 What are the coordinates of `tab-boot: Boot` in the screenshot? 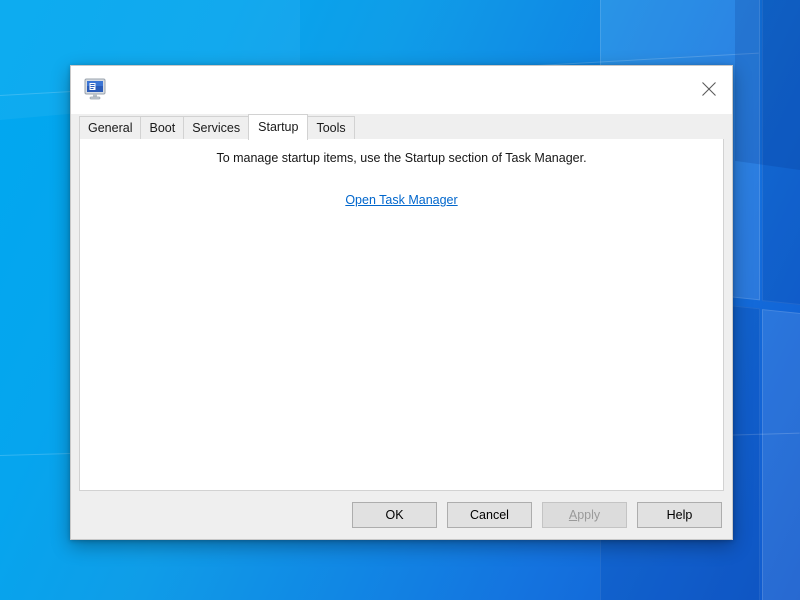 It's located at (162, 127).